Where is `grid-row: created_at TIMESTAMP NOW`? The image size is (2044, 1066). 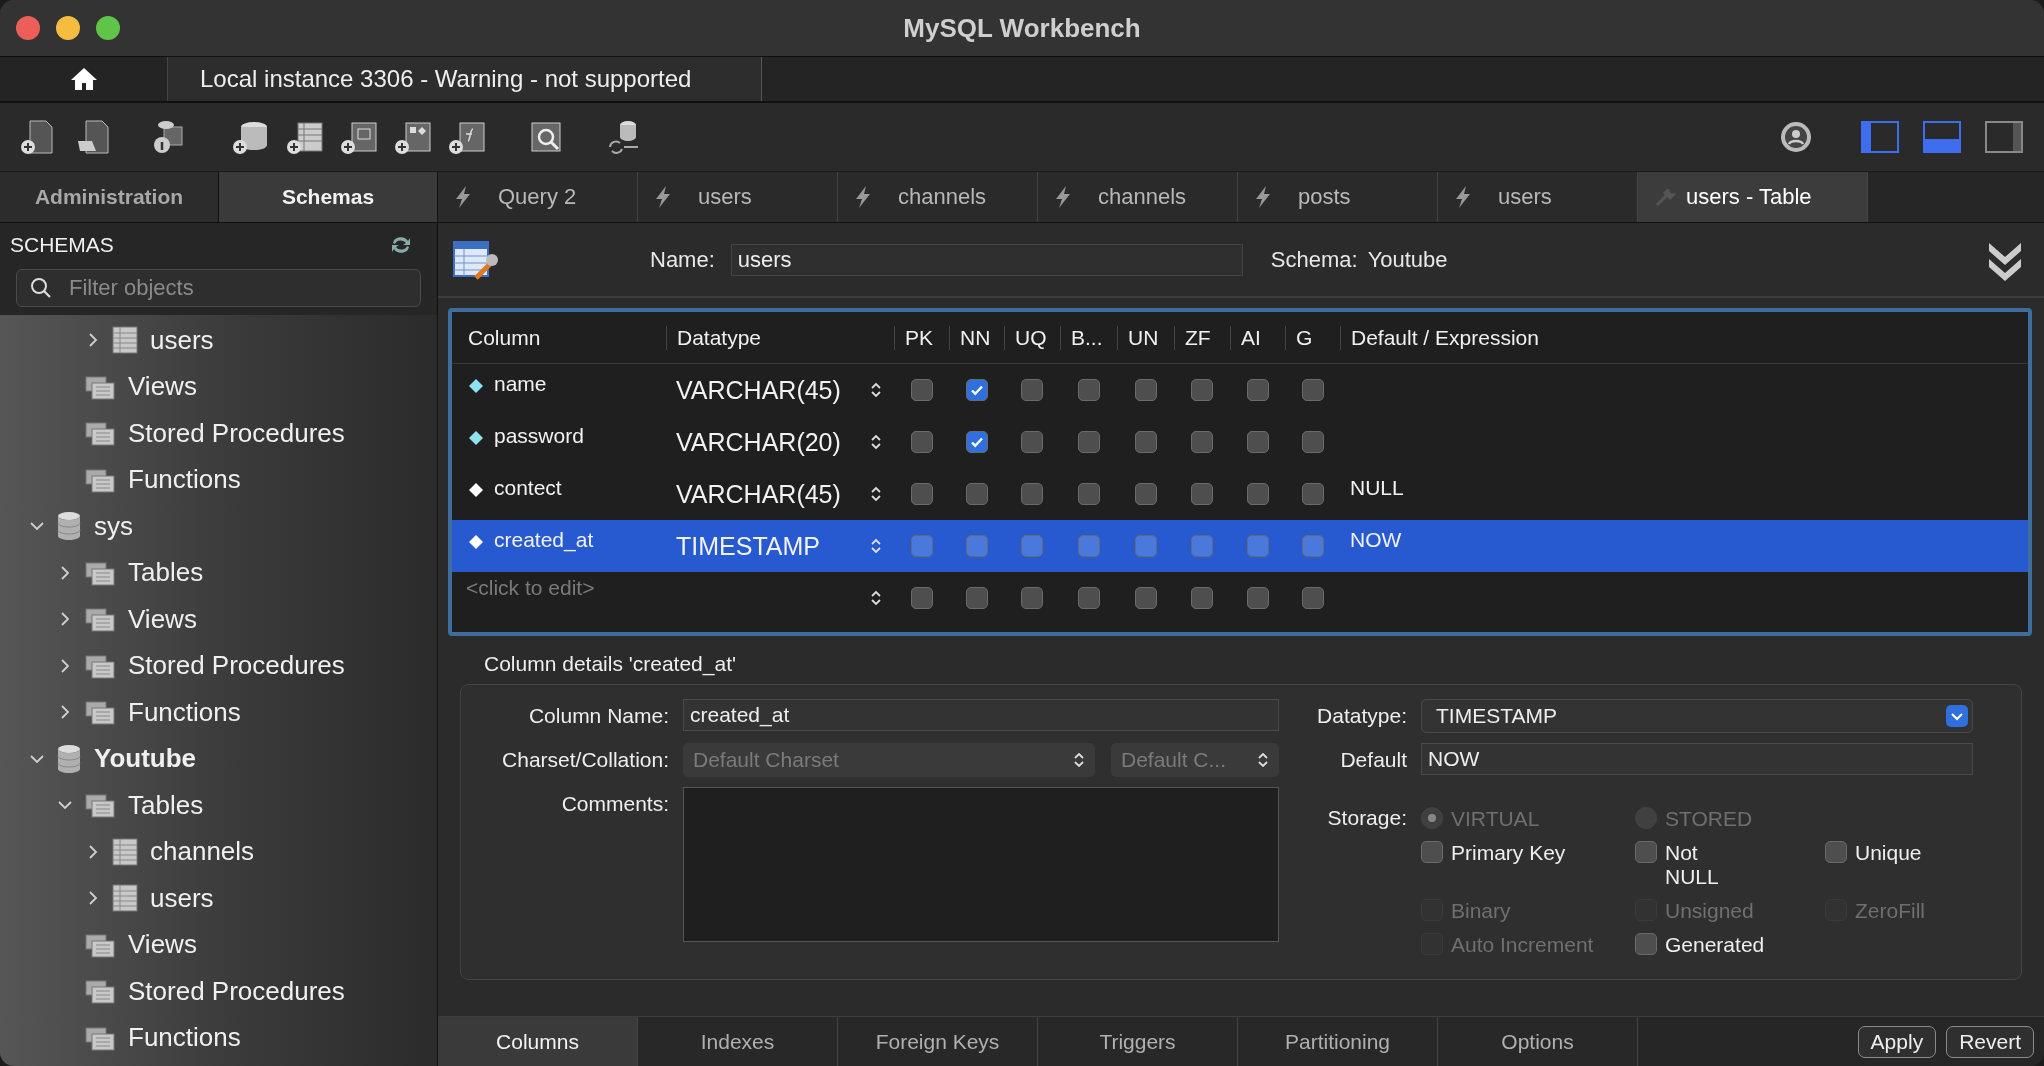 grid-row: created_at TIMESTAMP NOW is located at coordinates (1240, 546).